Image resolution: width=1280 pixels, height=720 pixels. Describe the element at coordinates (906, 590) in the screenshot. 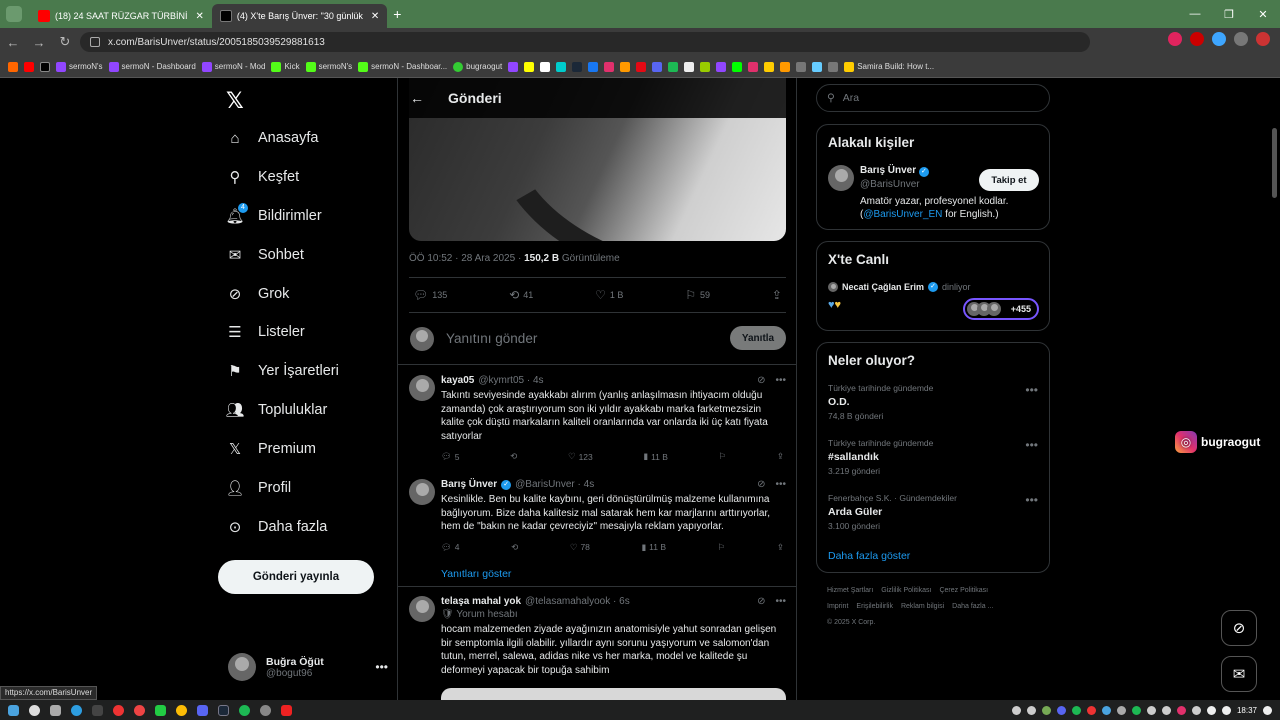

I see `footer-link: Gizlilik Politikası` at that location.